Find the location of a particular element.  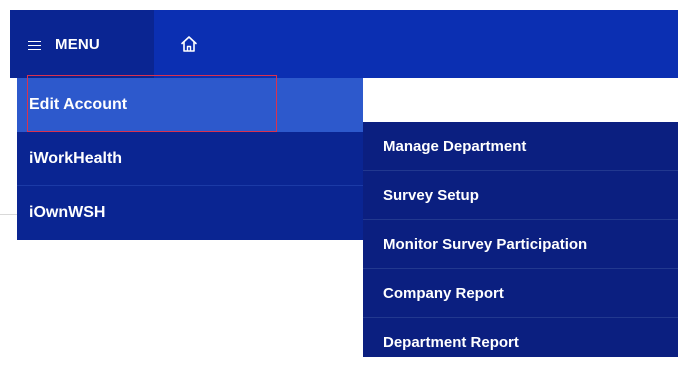

submenu-item-label: Company Report is located at coordinates (443, 293).